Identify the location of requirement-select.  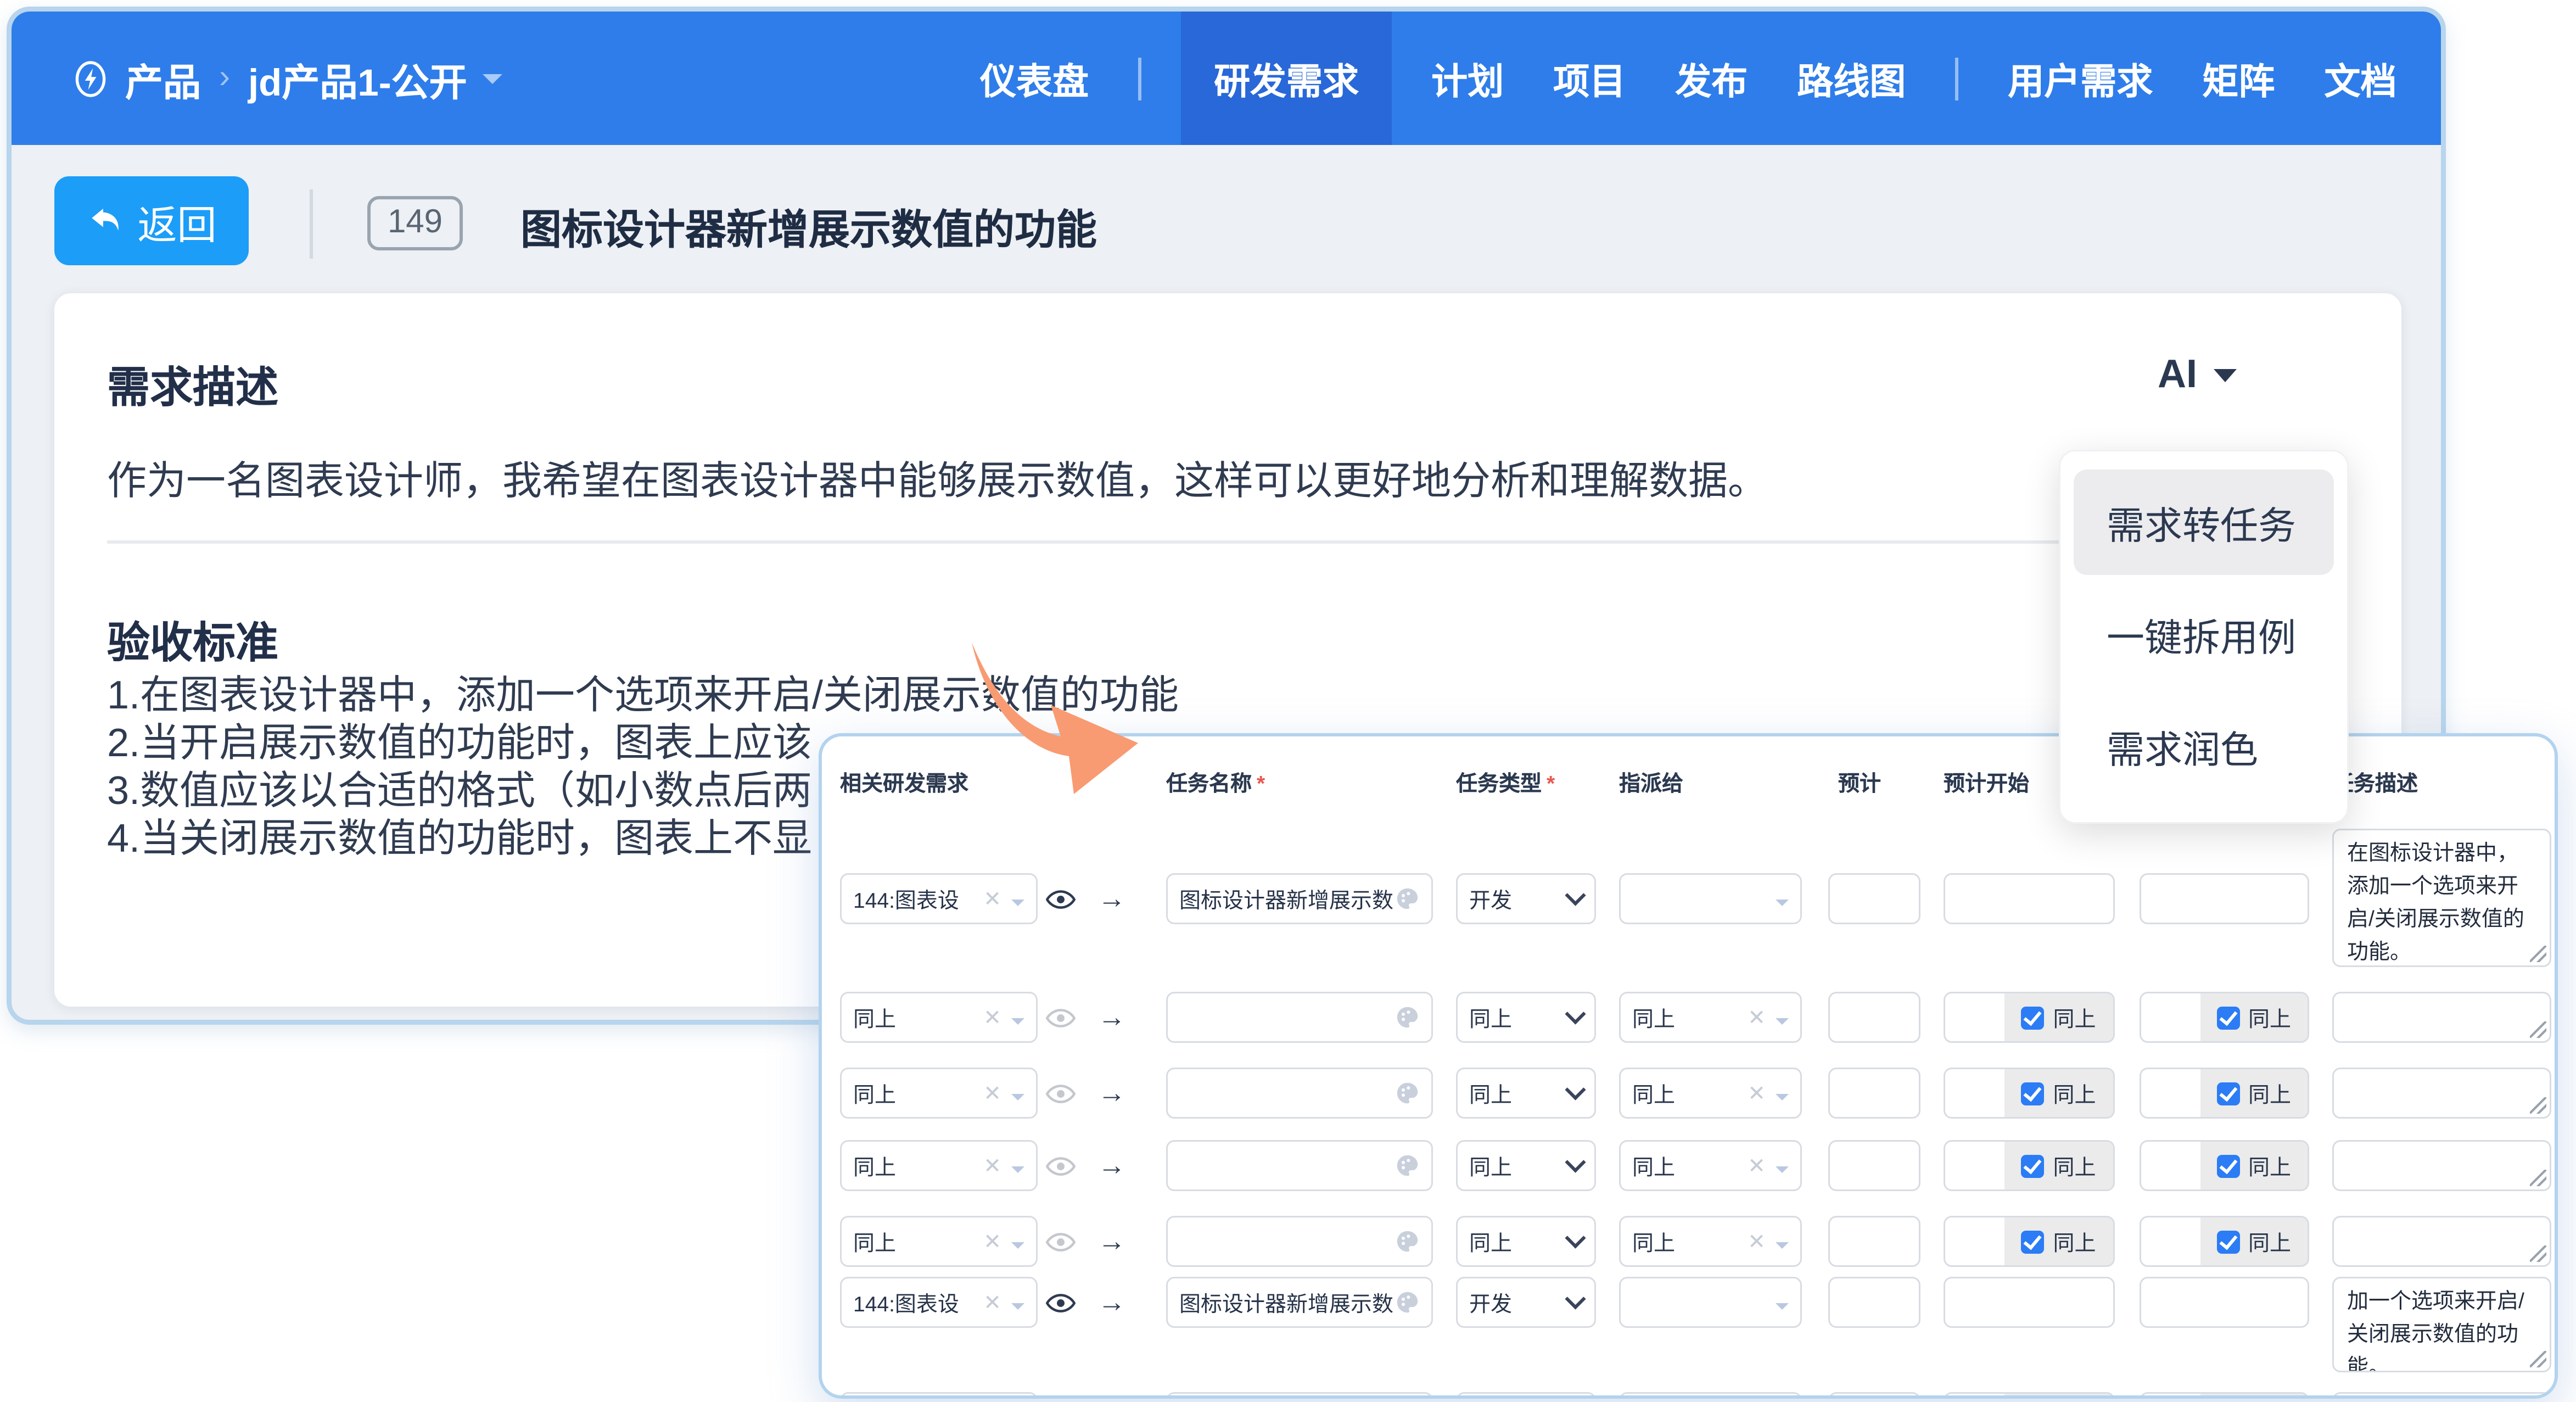
(939, 1393).